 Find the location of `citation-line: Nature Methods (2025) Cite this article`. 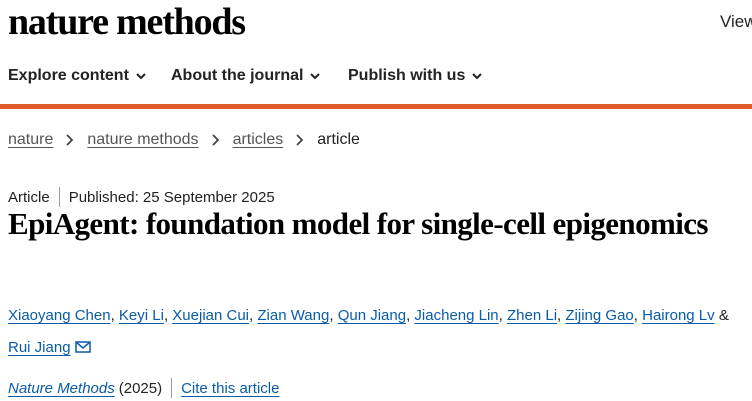

citation-line: Nature Methods (2025) Cite this article is located at coordinates (143, 388).